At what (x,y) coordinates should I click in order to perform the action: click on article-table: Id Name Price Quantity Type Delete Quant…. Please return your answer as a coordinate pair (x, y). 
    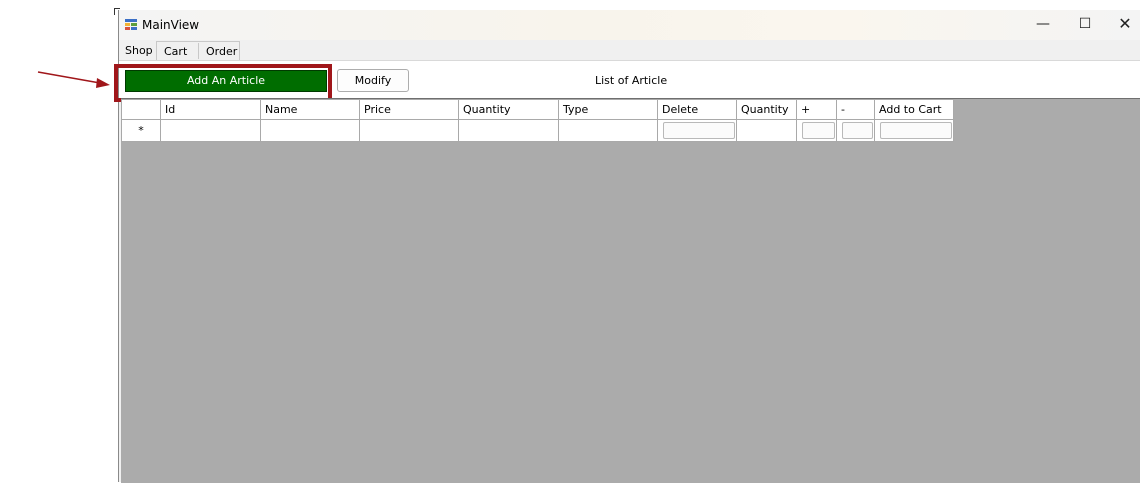
    Looking at the image, I should click on (537, 120).